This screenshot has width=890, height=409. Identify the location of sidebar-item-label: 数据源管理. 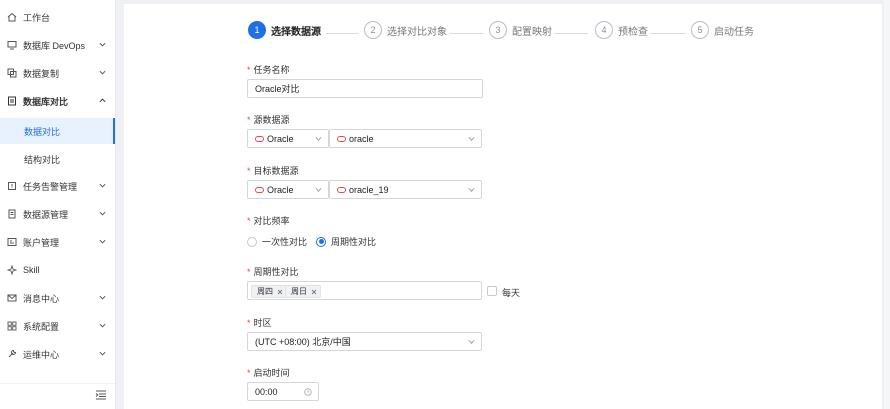
(46, 214).